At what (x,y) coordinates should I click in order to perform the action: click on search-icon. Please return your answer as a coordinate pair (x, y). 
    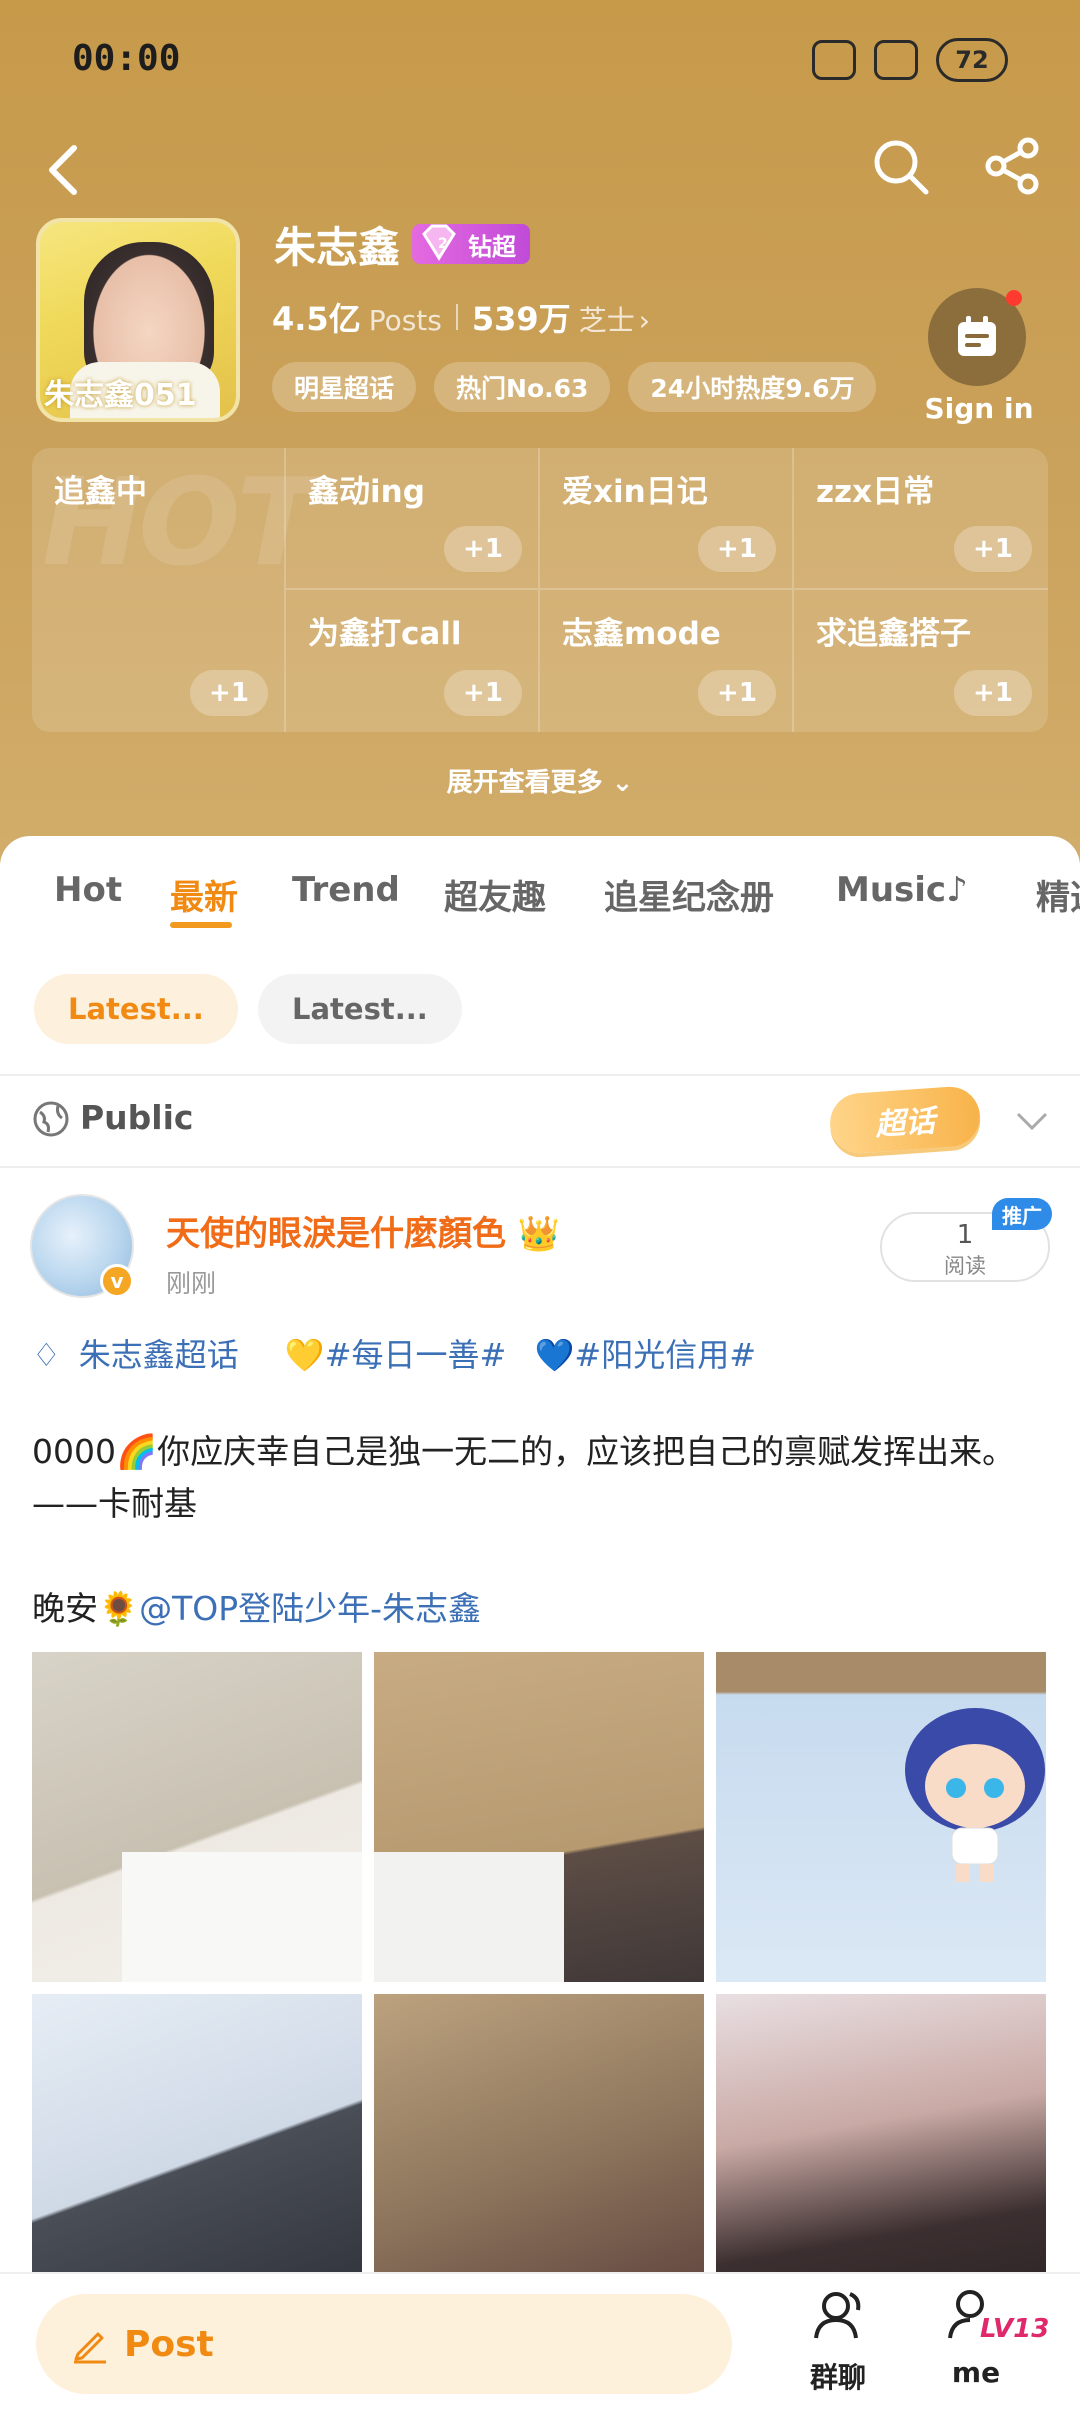
    Looking at the image, I should click on (900, 166).